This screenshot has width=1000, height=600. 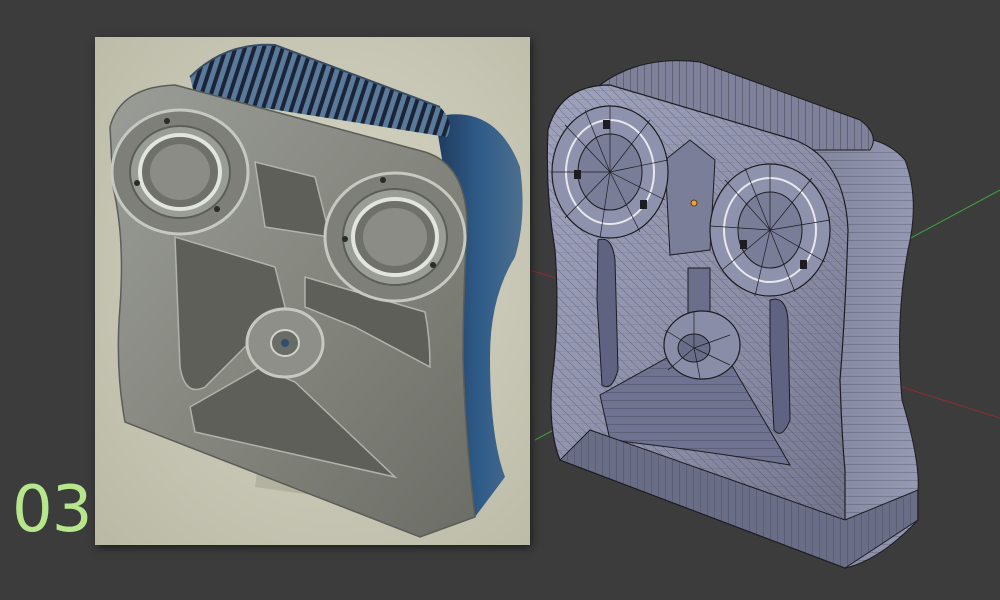 What do you see at coordinates (690, 197) in the screenshot?
I see `model-center-bracket` at bounding box center [690, 197].